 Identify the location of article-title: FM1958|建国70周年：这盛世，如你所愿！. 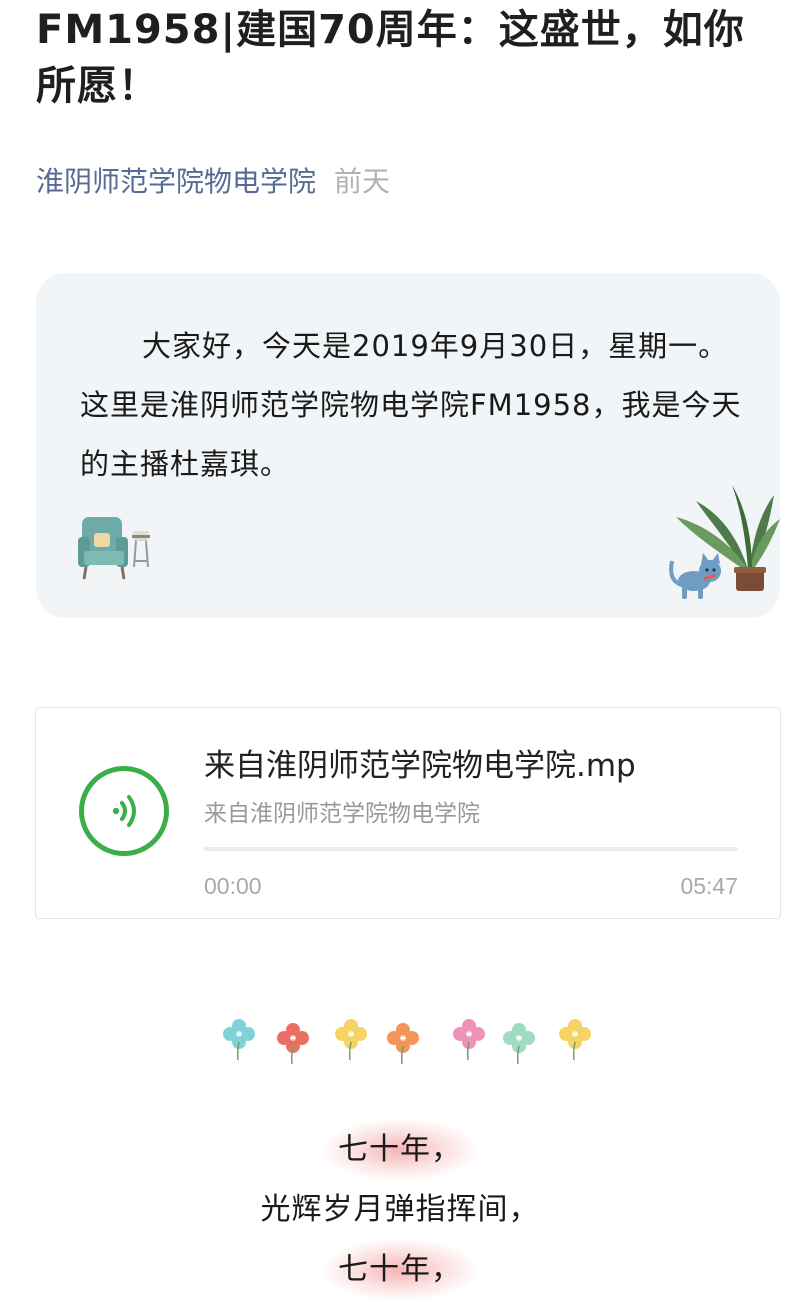
(390, 58).